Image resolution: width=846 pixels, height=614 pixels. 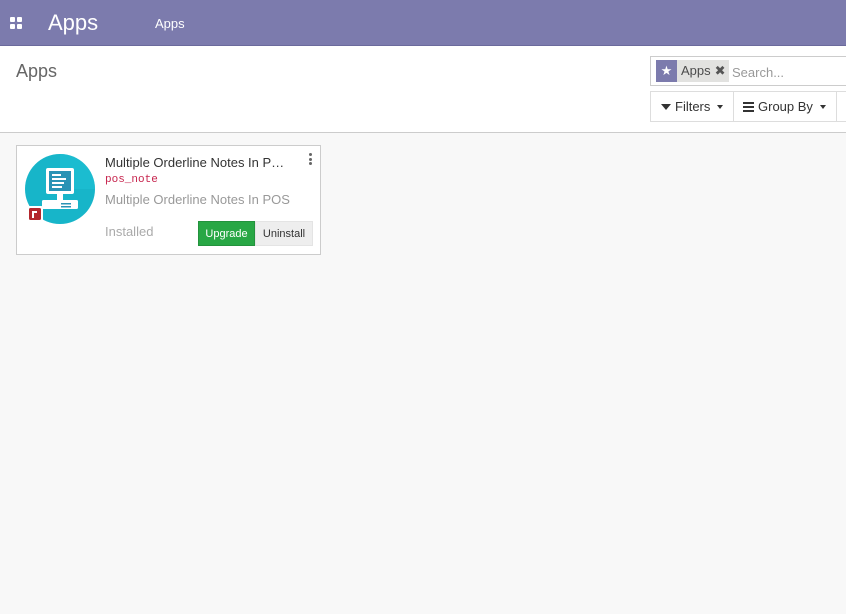 What do you see at coordinates (841, 106) in the screenshot?
I see `favorites-button-partial` at bounding box center [841, 106].